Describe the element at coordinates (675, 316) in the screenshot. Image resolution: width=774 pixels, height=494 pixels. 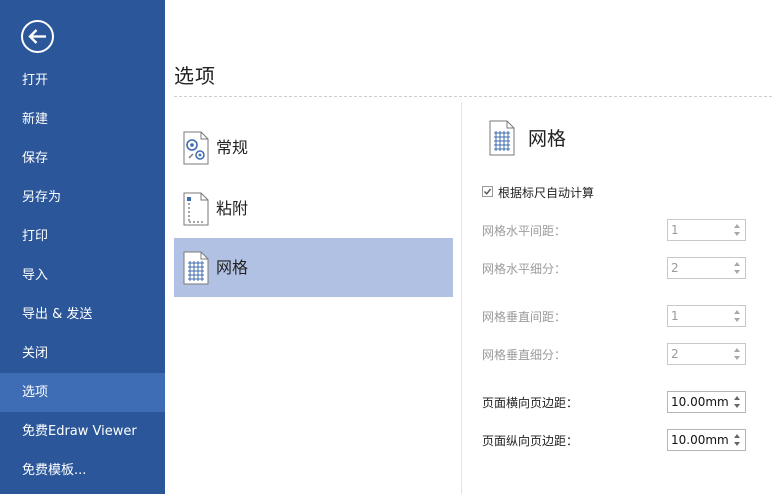
I see `grid-v-spacing-value: 1` at that location.